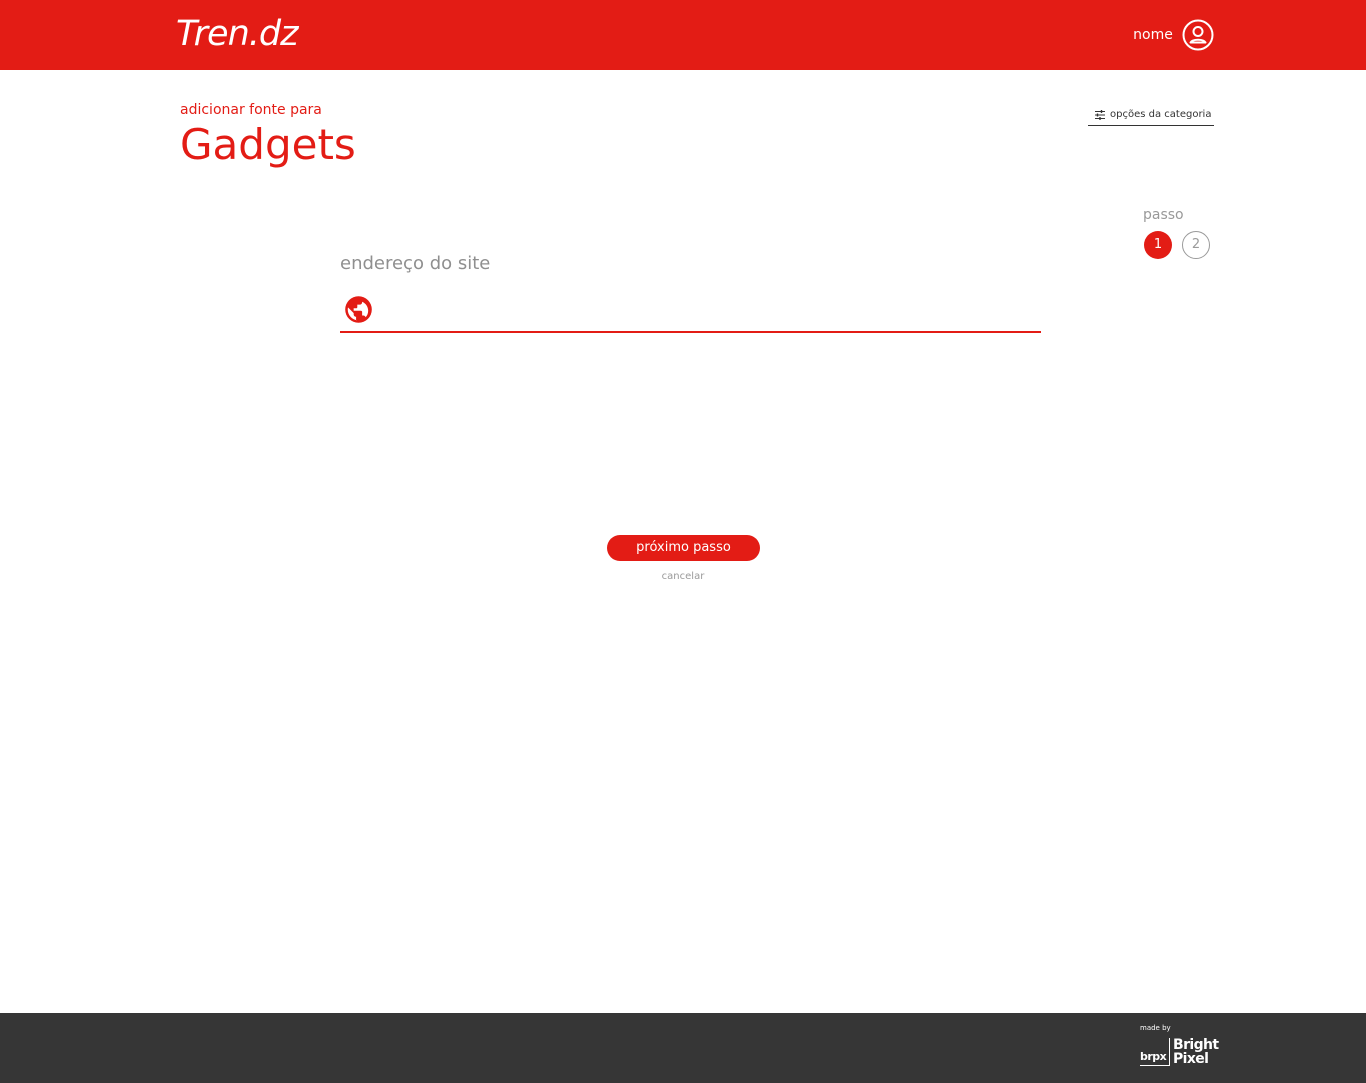 This screenshot has width=1366, height=1083. Describe the element at coordinates (1191, 1059) in the screenshot. I see `brand-line-2: Pixel` at that location.